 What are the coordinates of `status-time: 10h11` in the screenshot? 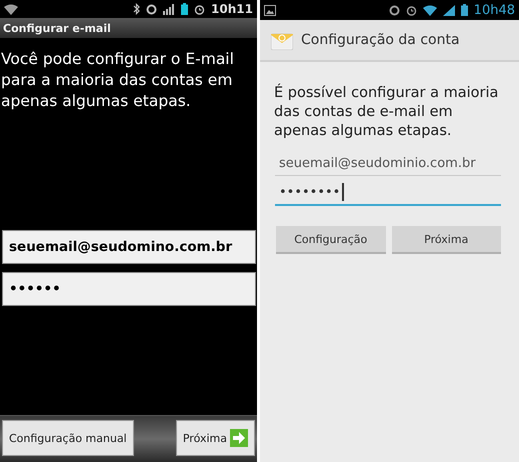 It's located at (232, 9).